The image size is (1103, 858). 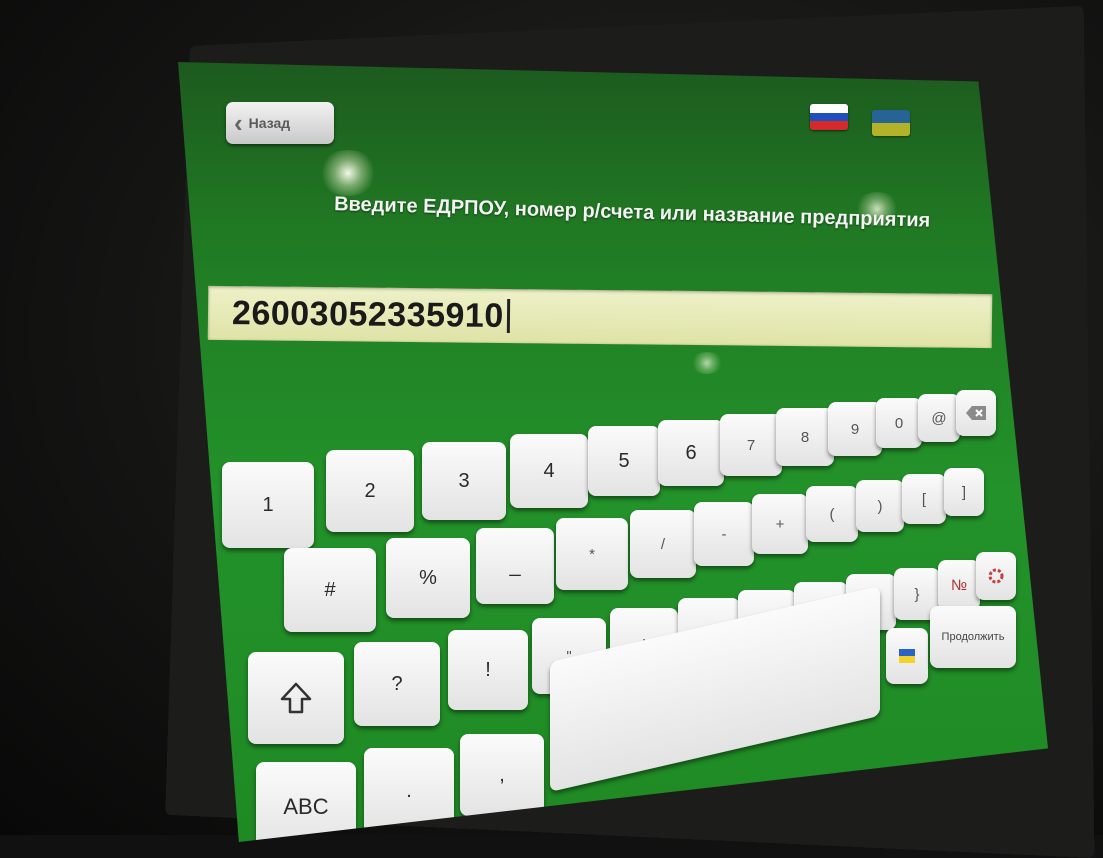 I want to click on key-percent: %, so click(x=428, y=578).